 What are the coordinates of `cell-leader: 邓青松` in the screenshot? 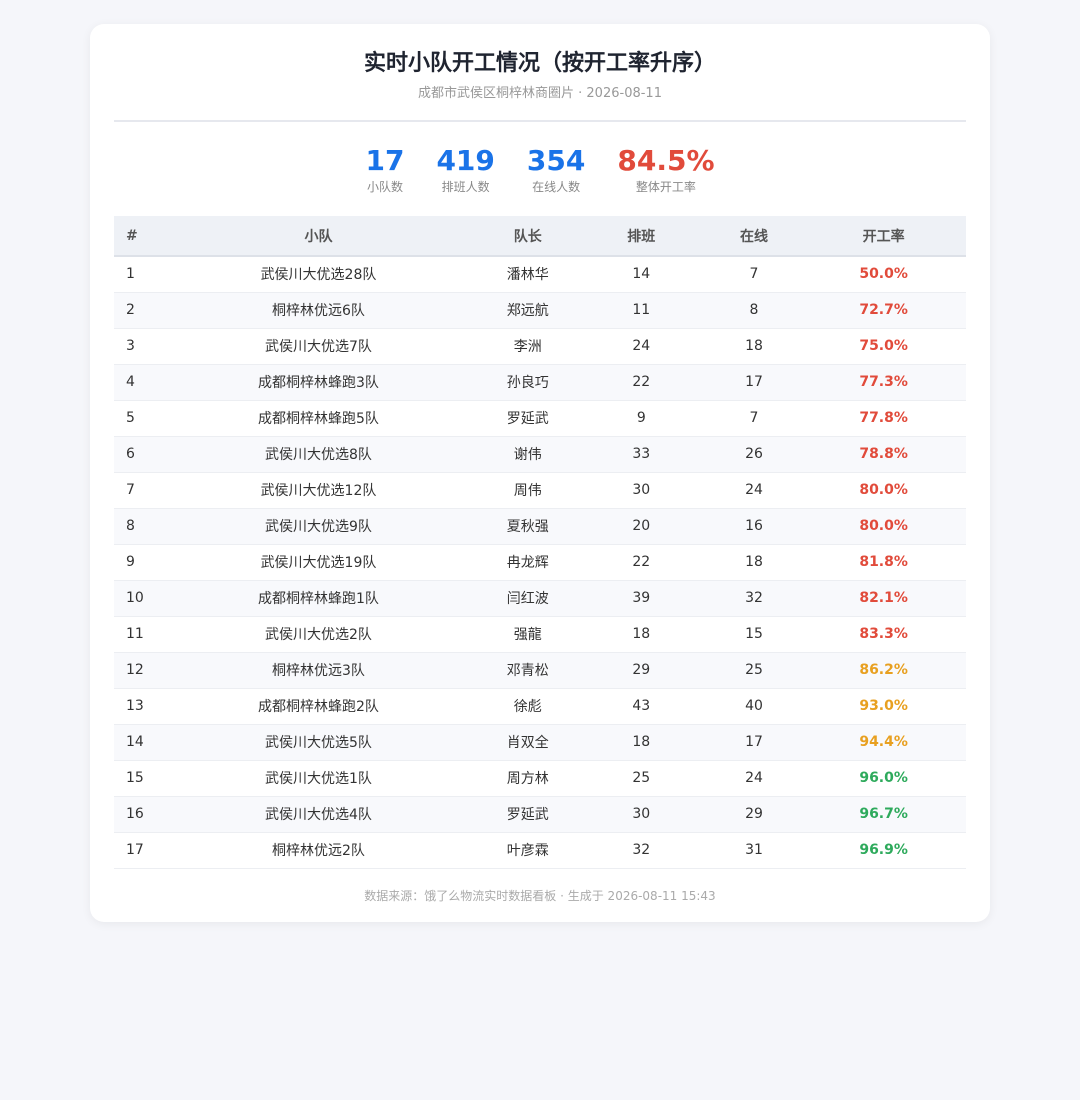 It's located at (527, 670).